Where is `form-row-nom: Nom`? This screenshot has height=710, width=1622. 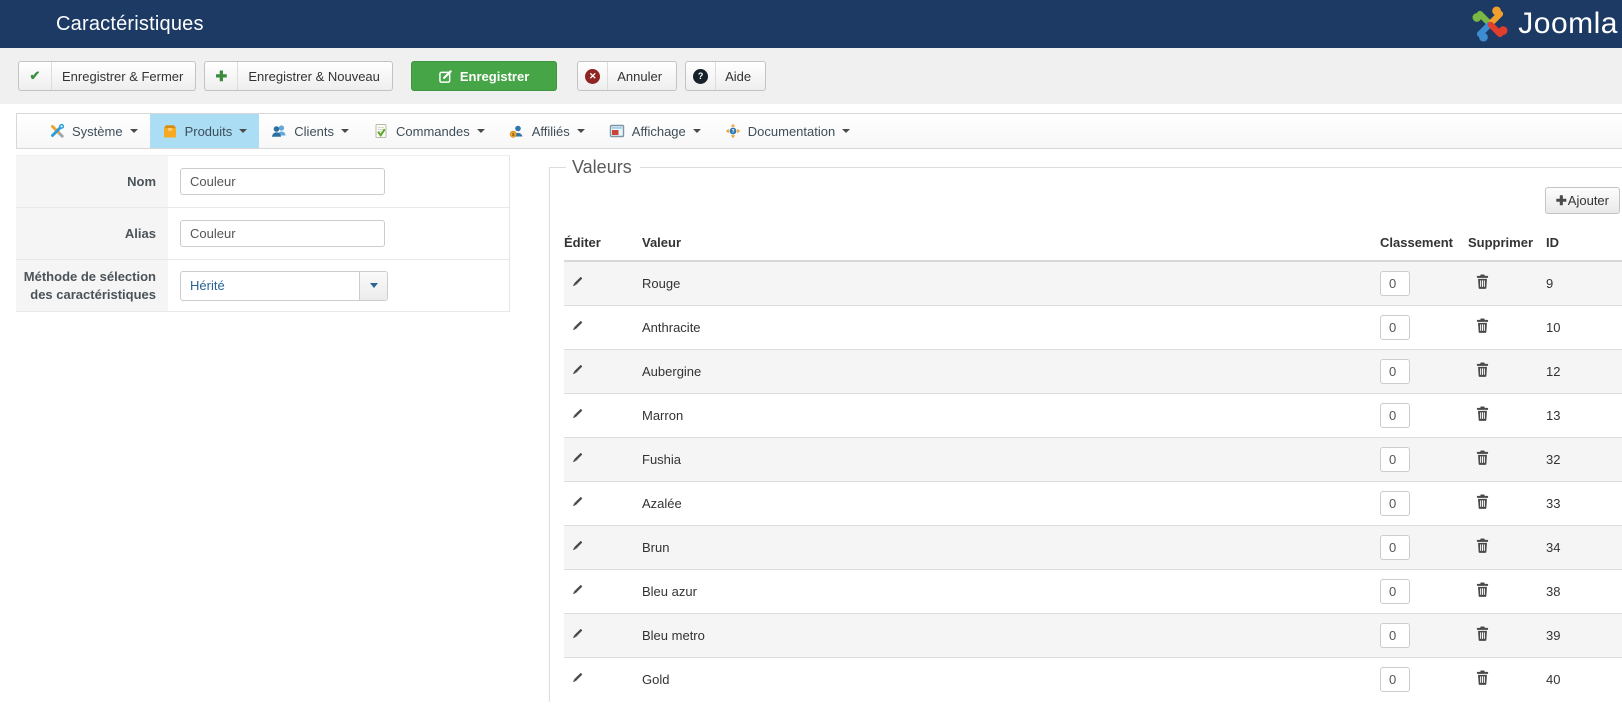 form-row-nom: Nom is located at coordinates (262, 182).